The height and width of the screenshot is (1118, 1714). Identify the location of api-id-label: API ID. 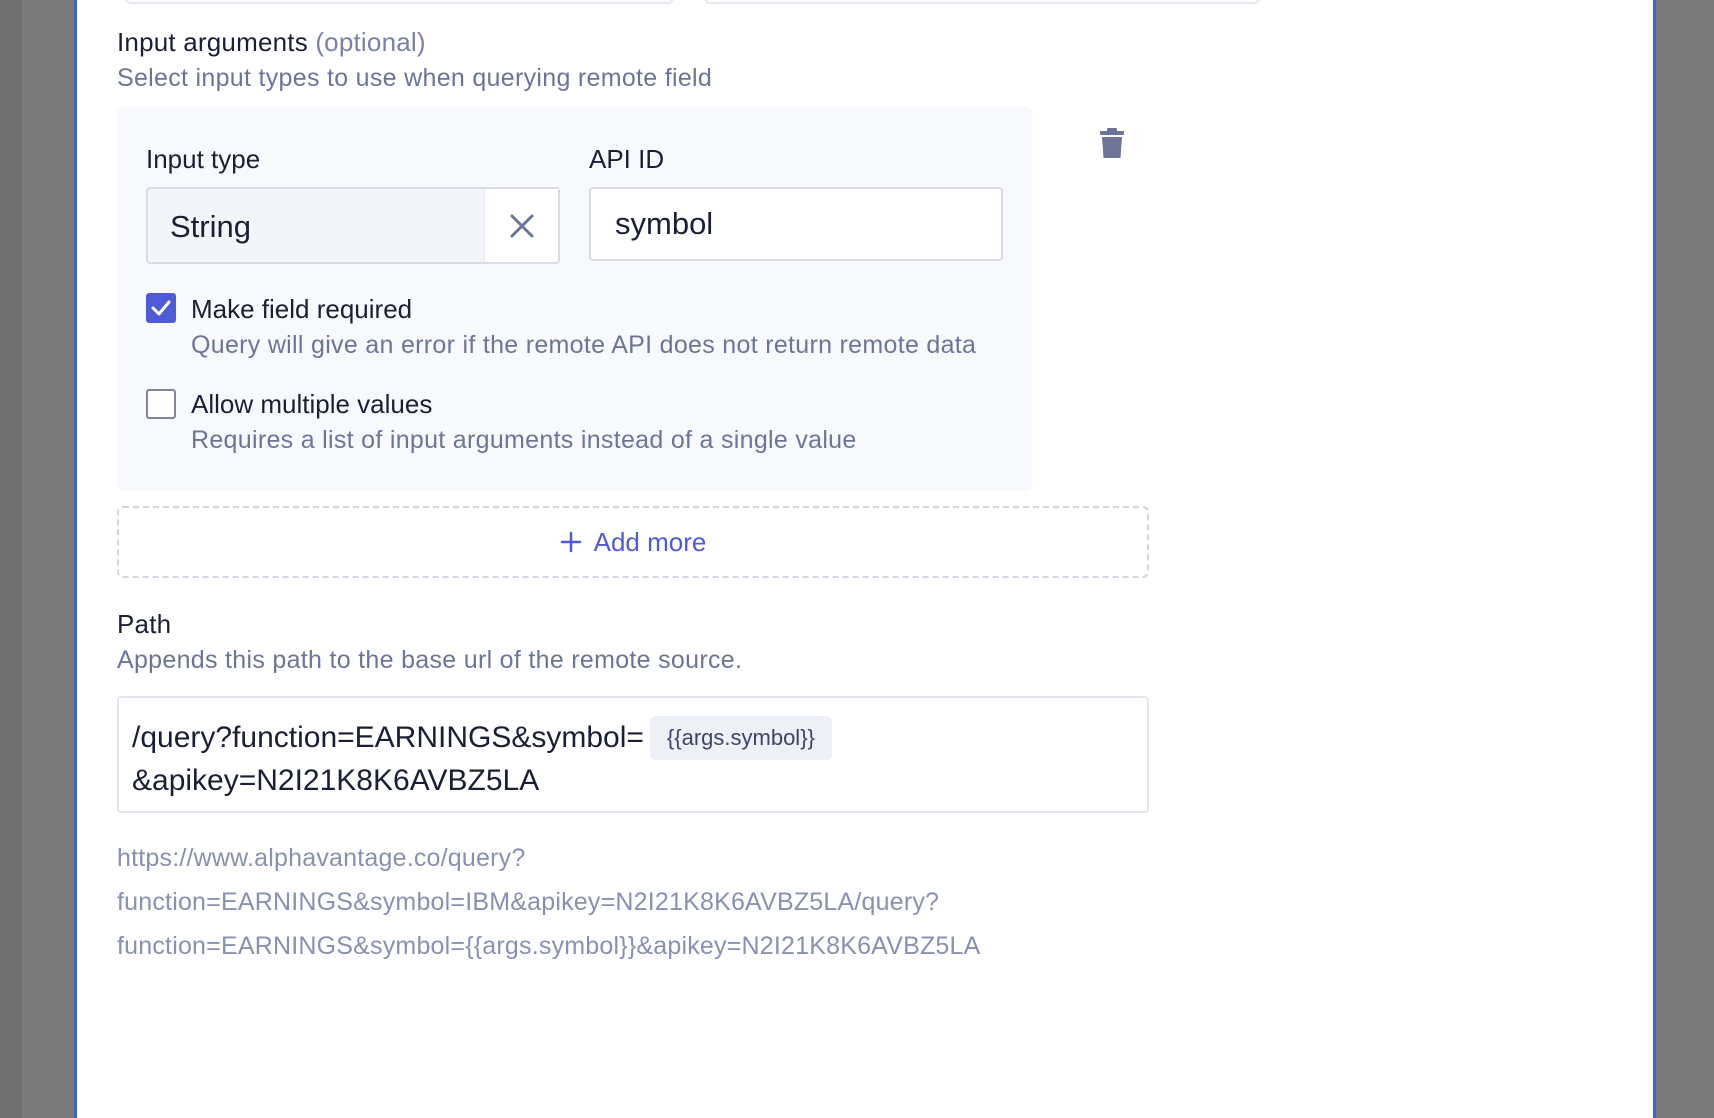
(627, 159).